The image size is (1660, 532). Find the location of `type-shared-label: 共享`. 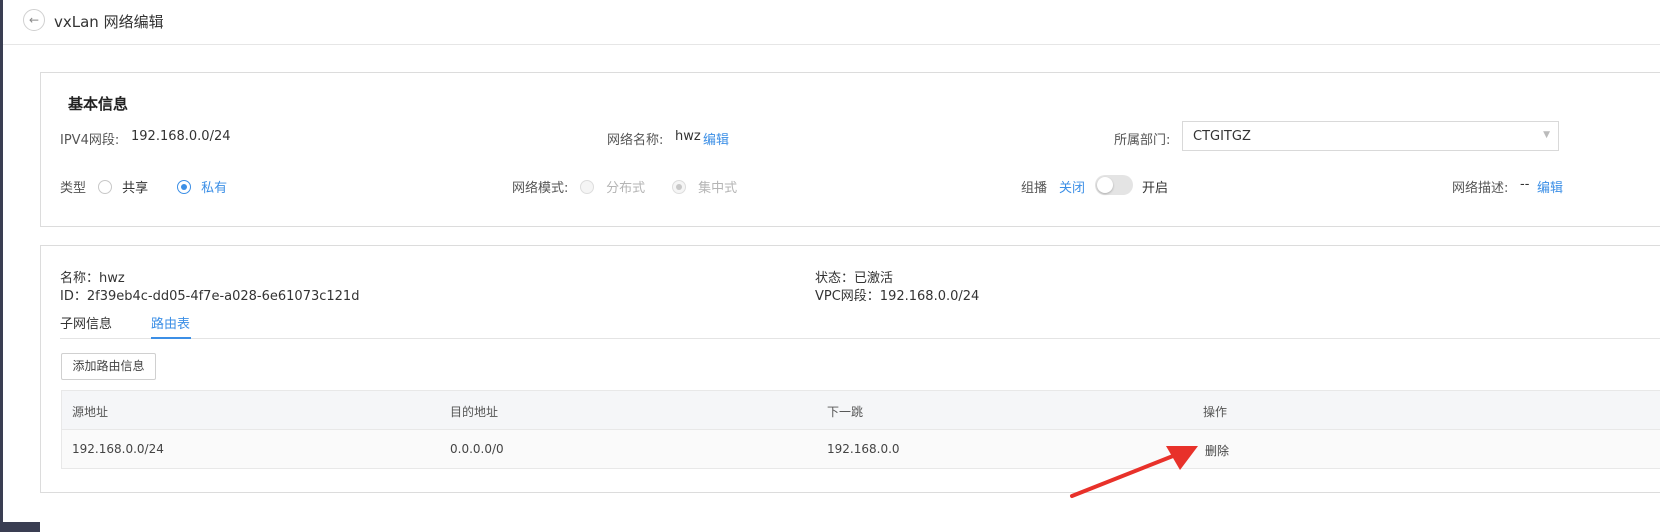

type-shared-label: 共享 is located at coordinates (135, 188).